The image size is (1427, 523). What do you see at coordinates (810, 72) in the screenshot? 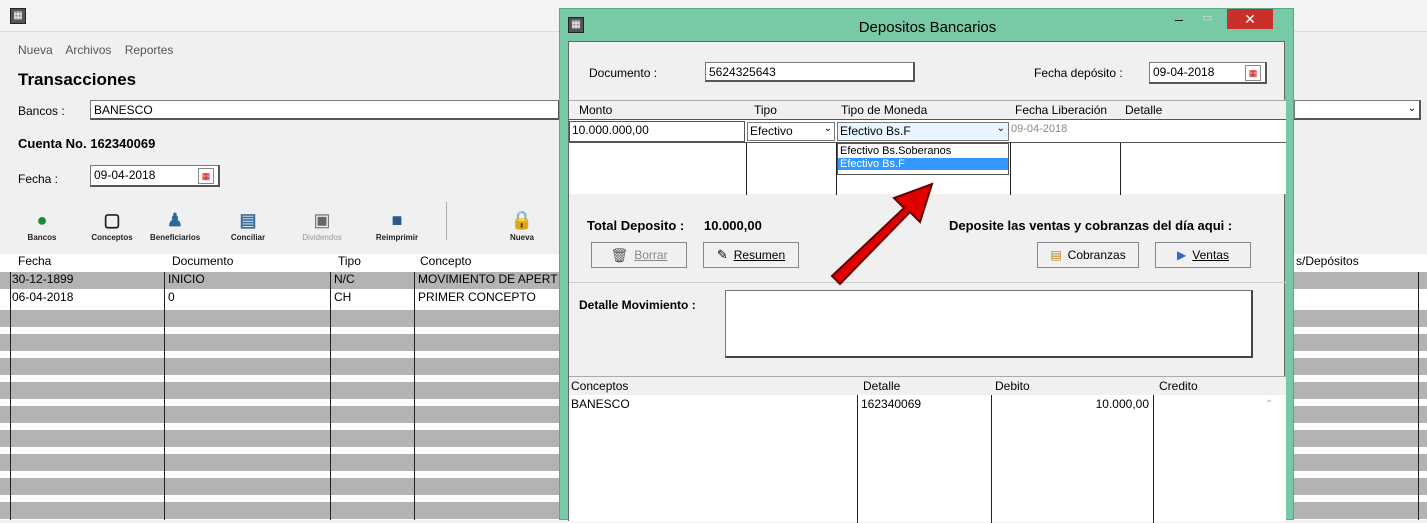
I see `documento-input: 5624325643` at bounding box center [810, 72].